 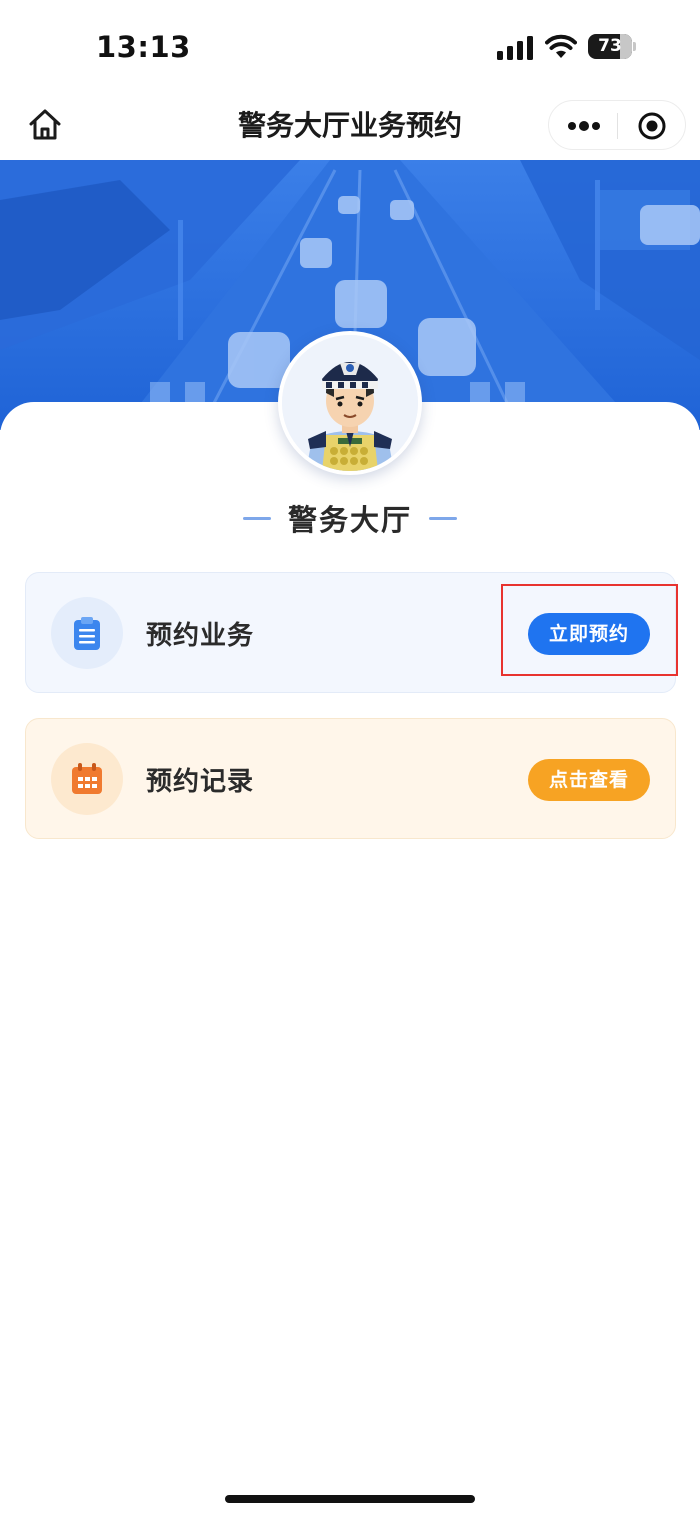 I want to click on hall-title-right-line, so click(x=443, y=518).